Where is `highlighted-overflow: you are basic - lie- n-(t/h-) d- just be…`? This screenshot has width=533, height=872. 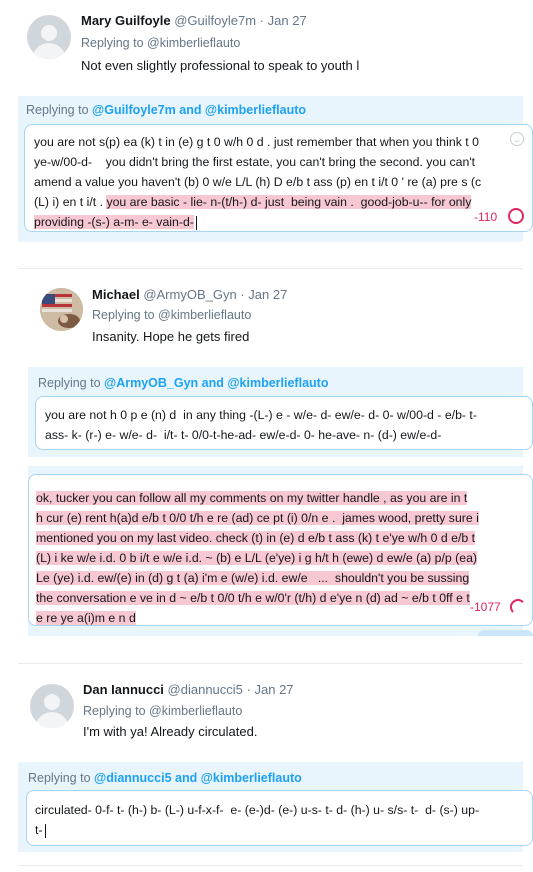 highlighted-overflow: you are basic - lie- n-(t/h-) d- just be… is located at coordinates (289, 202).